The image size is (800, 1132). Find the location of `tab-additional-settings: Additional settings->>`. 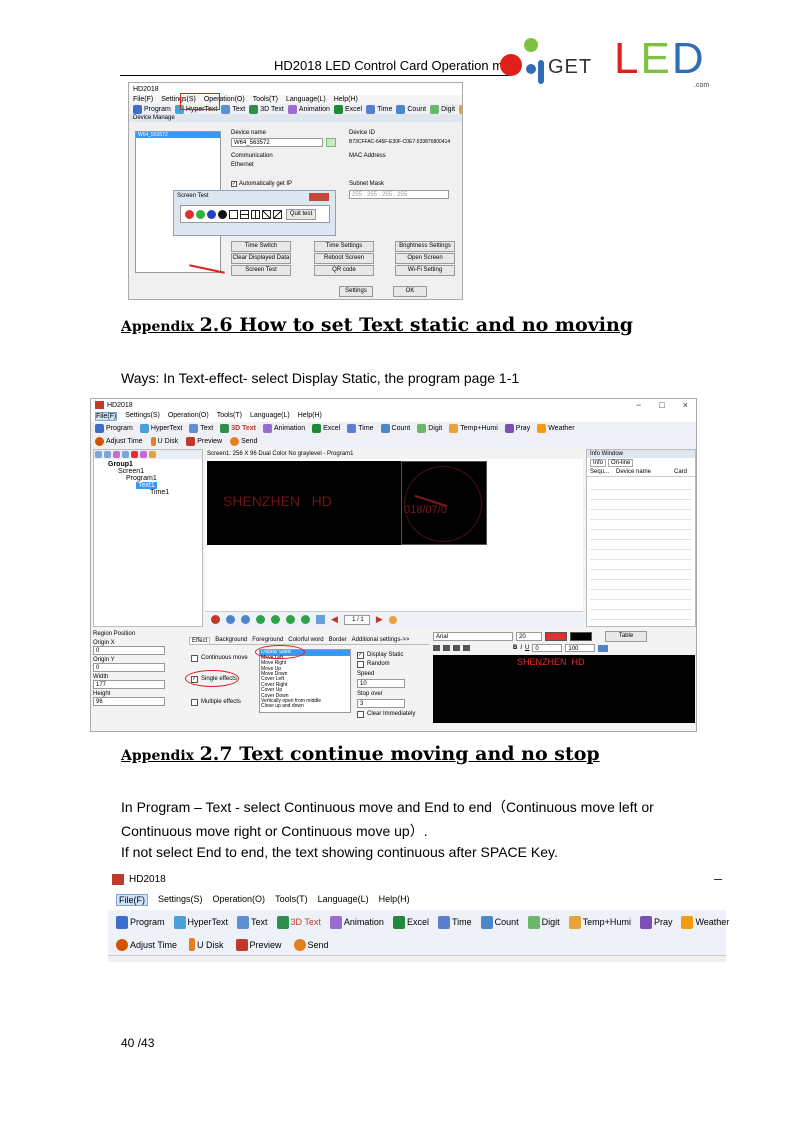

tab-additional-settings: Additional settings->> is located at coordinates (381, 640).